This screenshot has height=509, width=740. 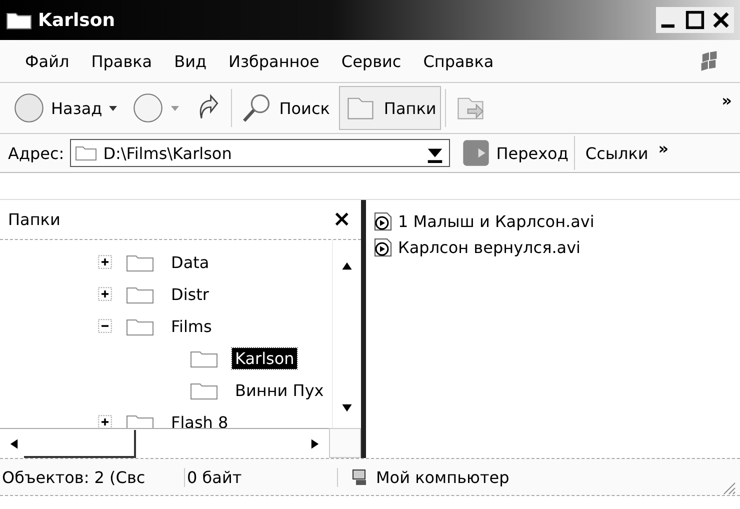 What do you see at coordinates (489, 247) in the screenshot?
I see `file-item: Карлсон вернулся.avi` at bounding box center [489, 247].